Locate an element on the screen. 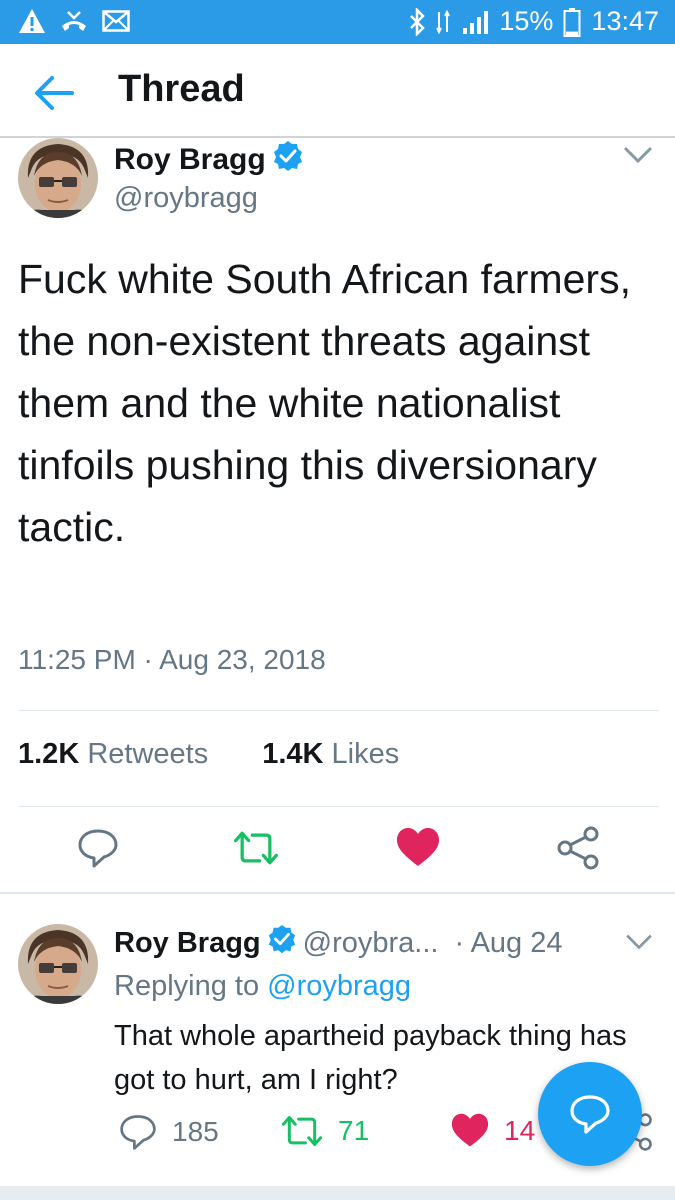 The image size is (675, 1200). bluetooth-icon is located at coordinates (417, 21).